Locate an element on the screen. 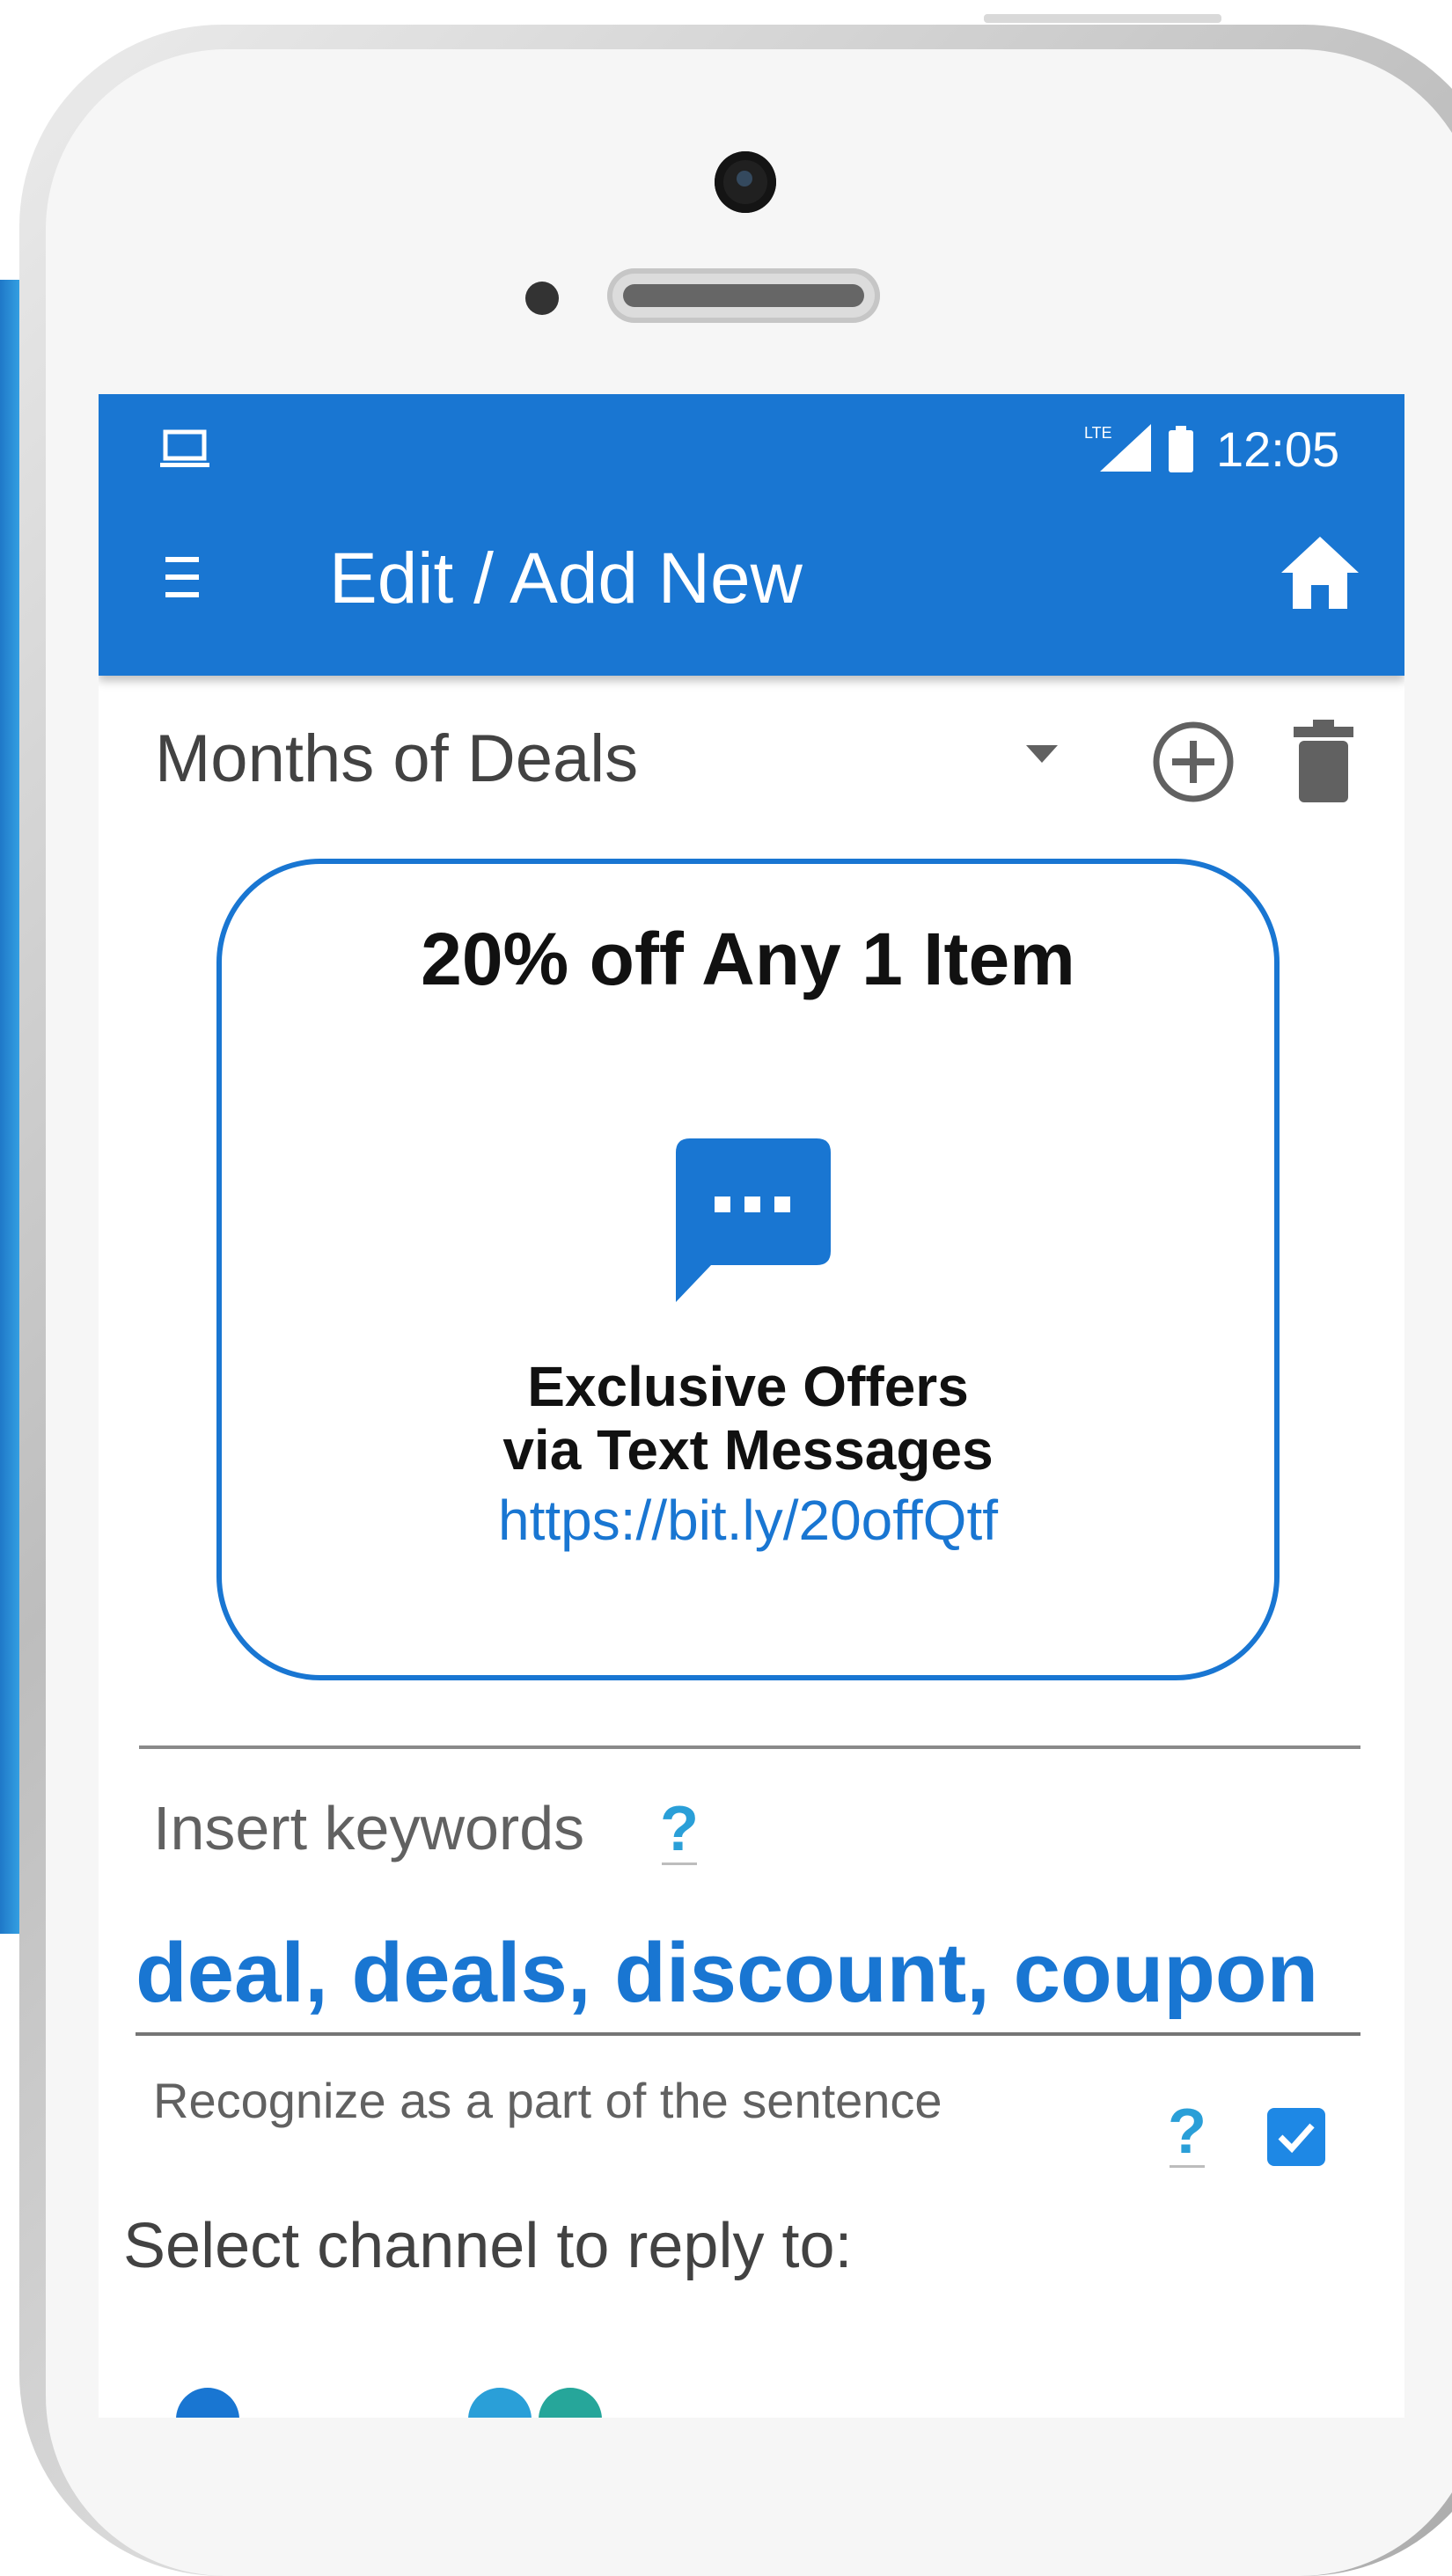 The width and height of the screenshot is (1452, 2576). laptop-icon is located at coordinates (185, 448).